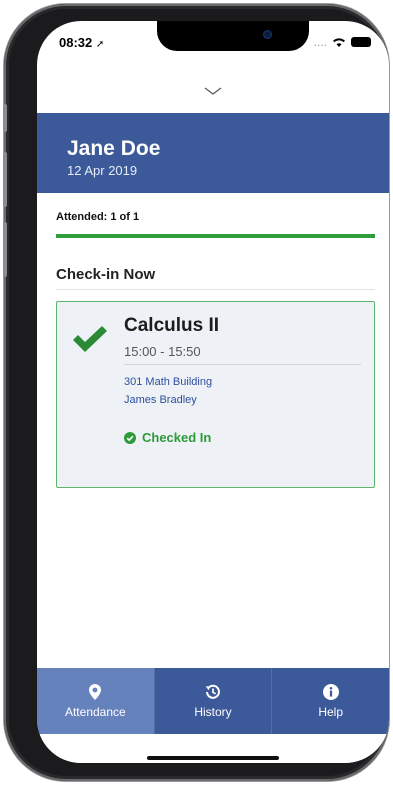 This screenshot has width=393, height=785. Describe the element at coordinates (168, 382) in the screenshot. I see `class-location: 301 Math Building` at that location.